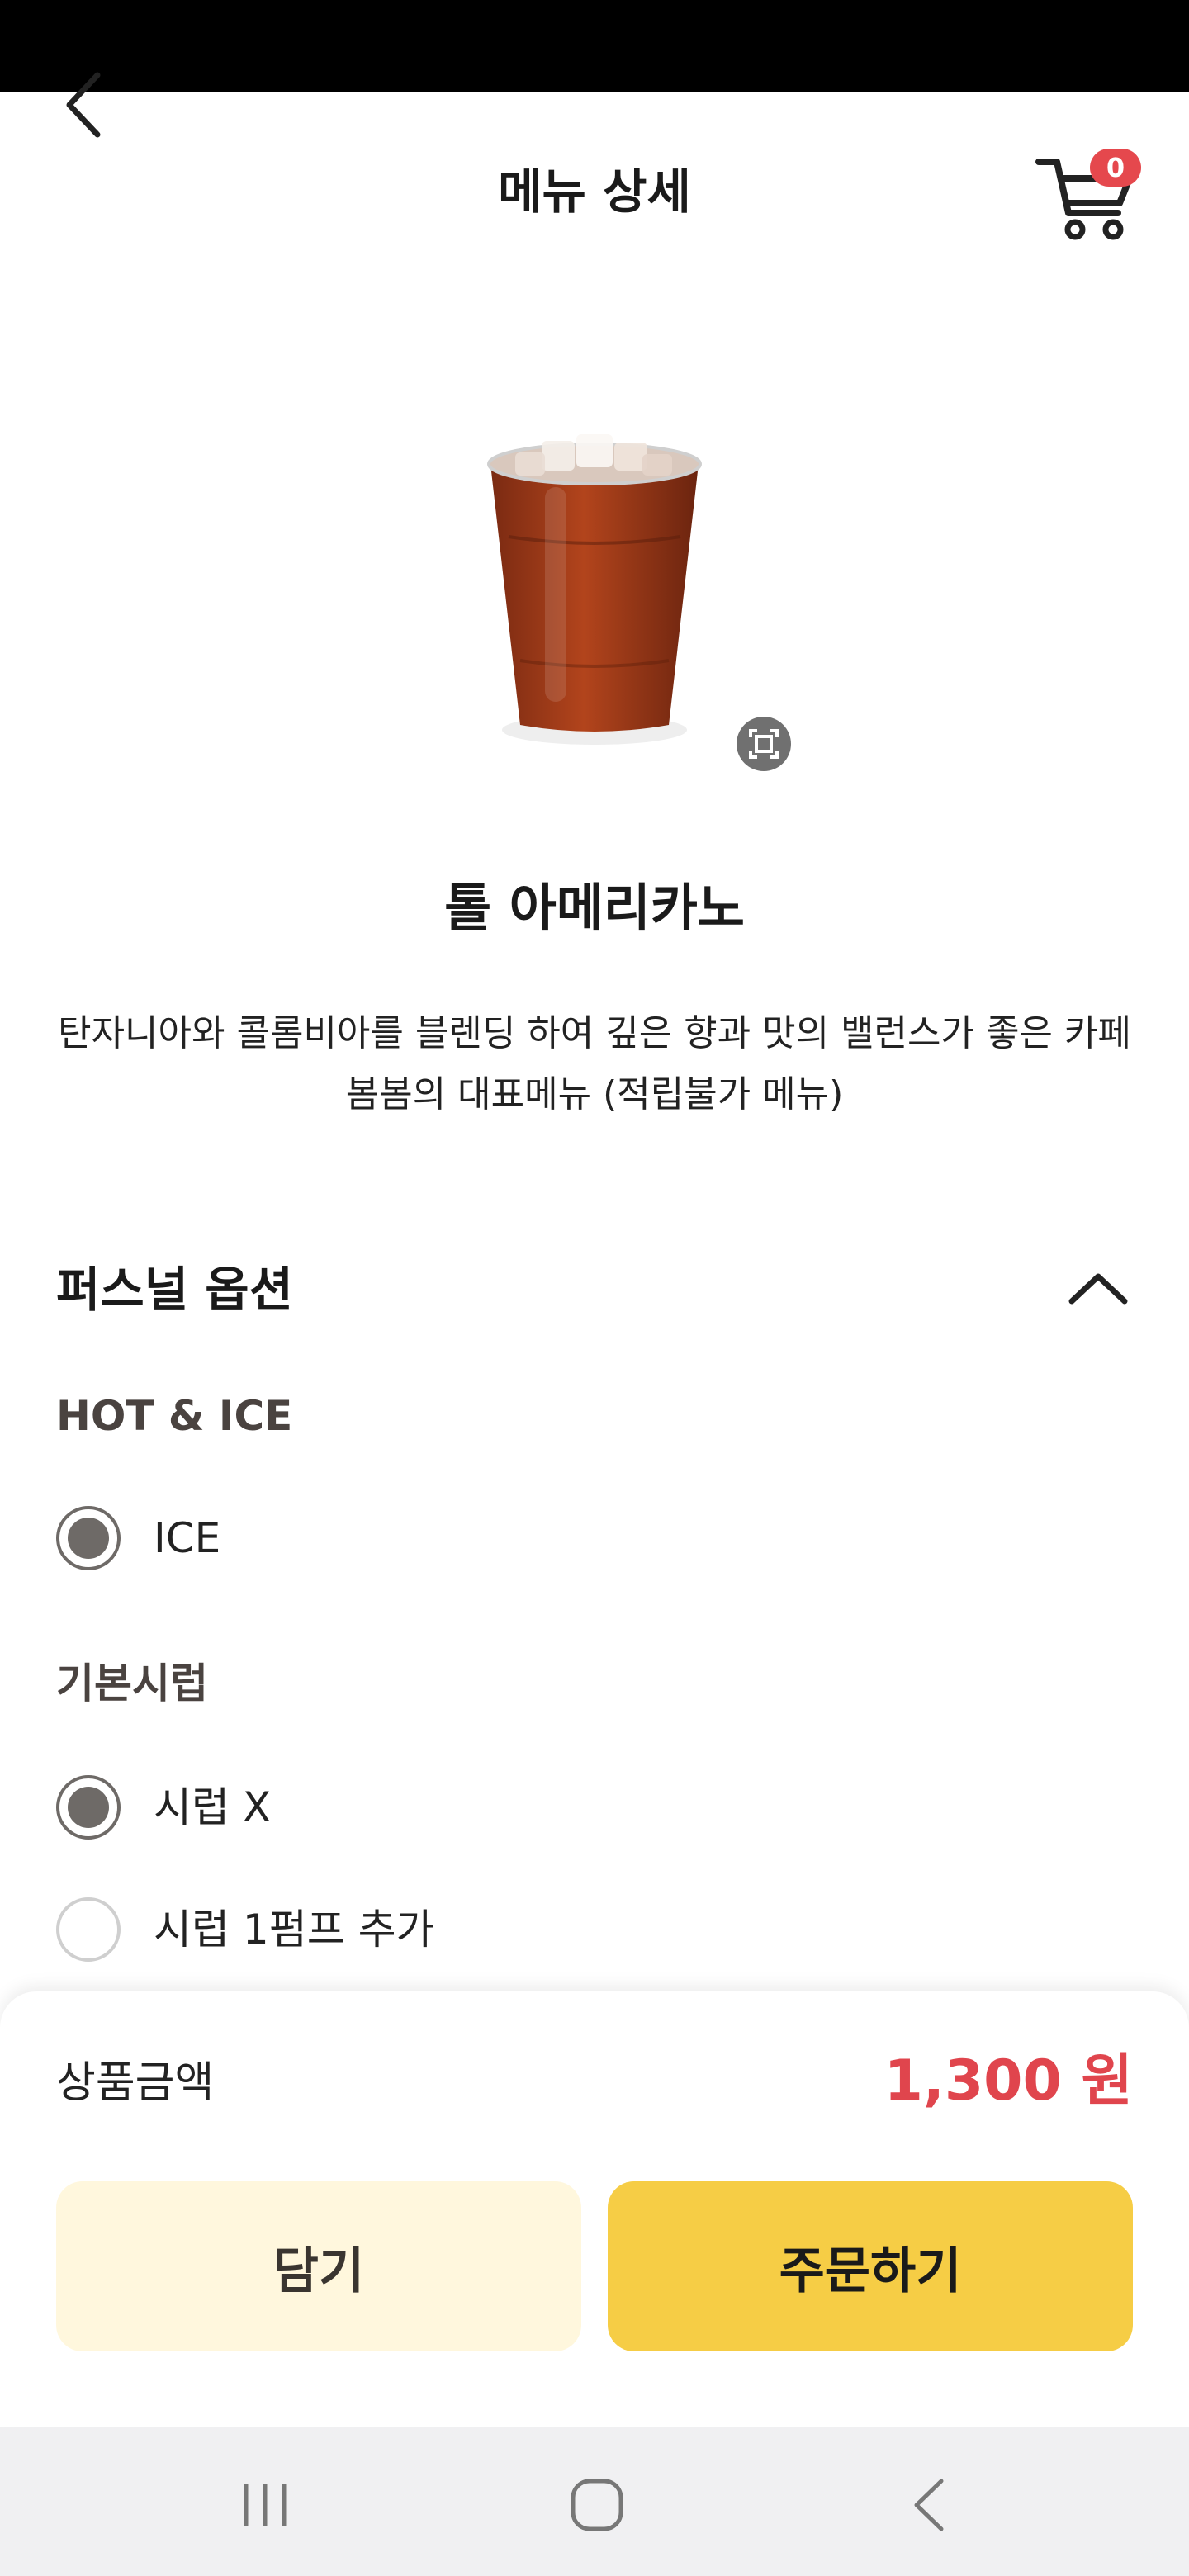  I want to click on status-bar, so click(594, 46).